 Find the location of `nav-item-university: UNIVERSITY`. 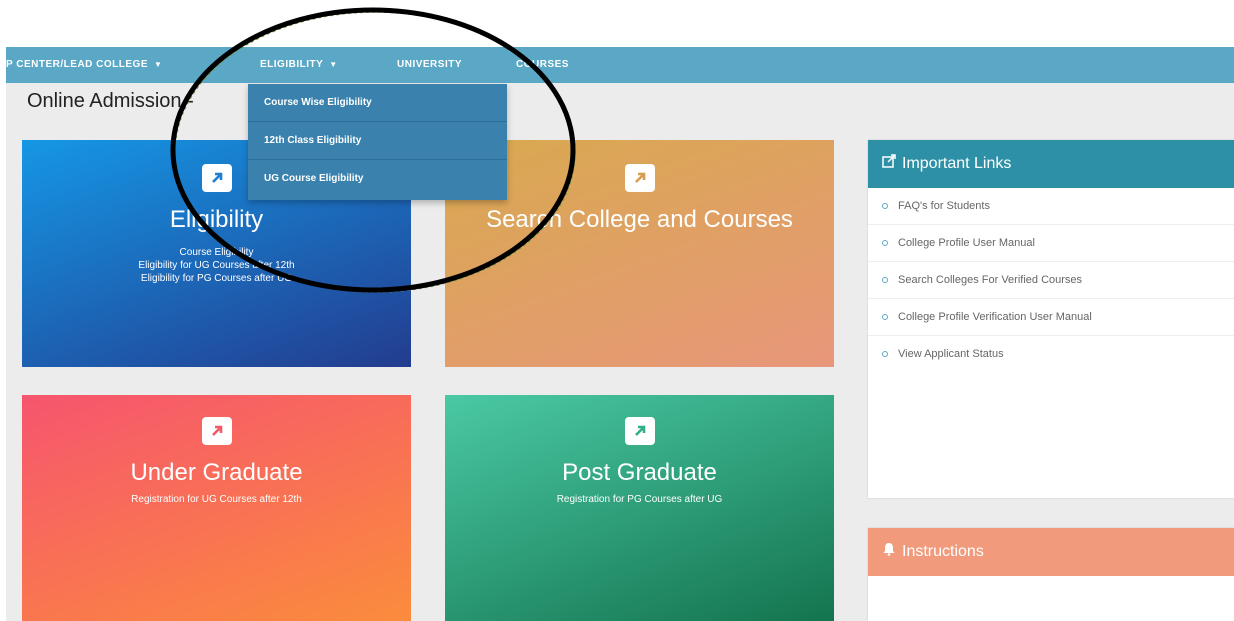

nav-item-university: UNIVERSITY is located at coordinates (429, 65).